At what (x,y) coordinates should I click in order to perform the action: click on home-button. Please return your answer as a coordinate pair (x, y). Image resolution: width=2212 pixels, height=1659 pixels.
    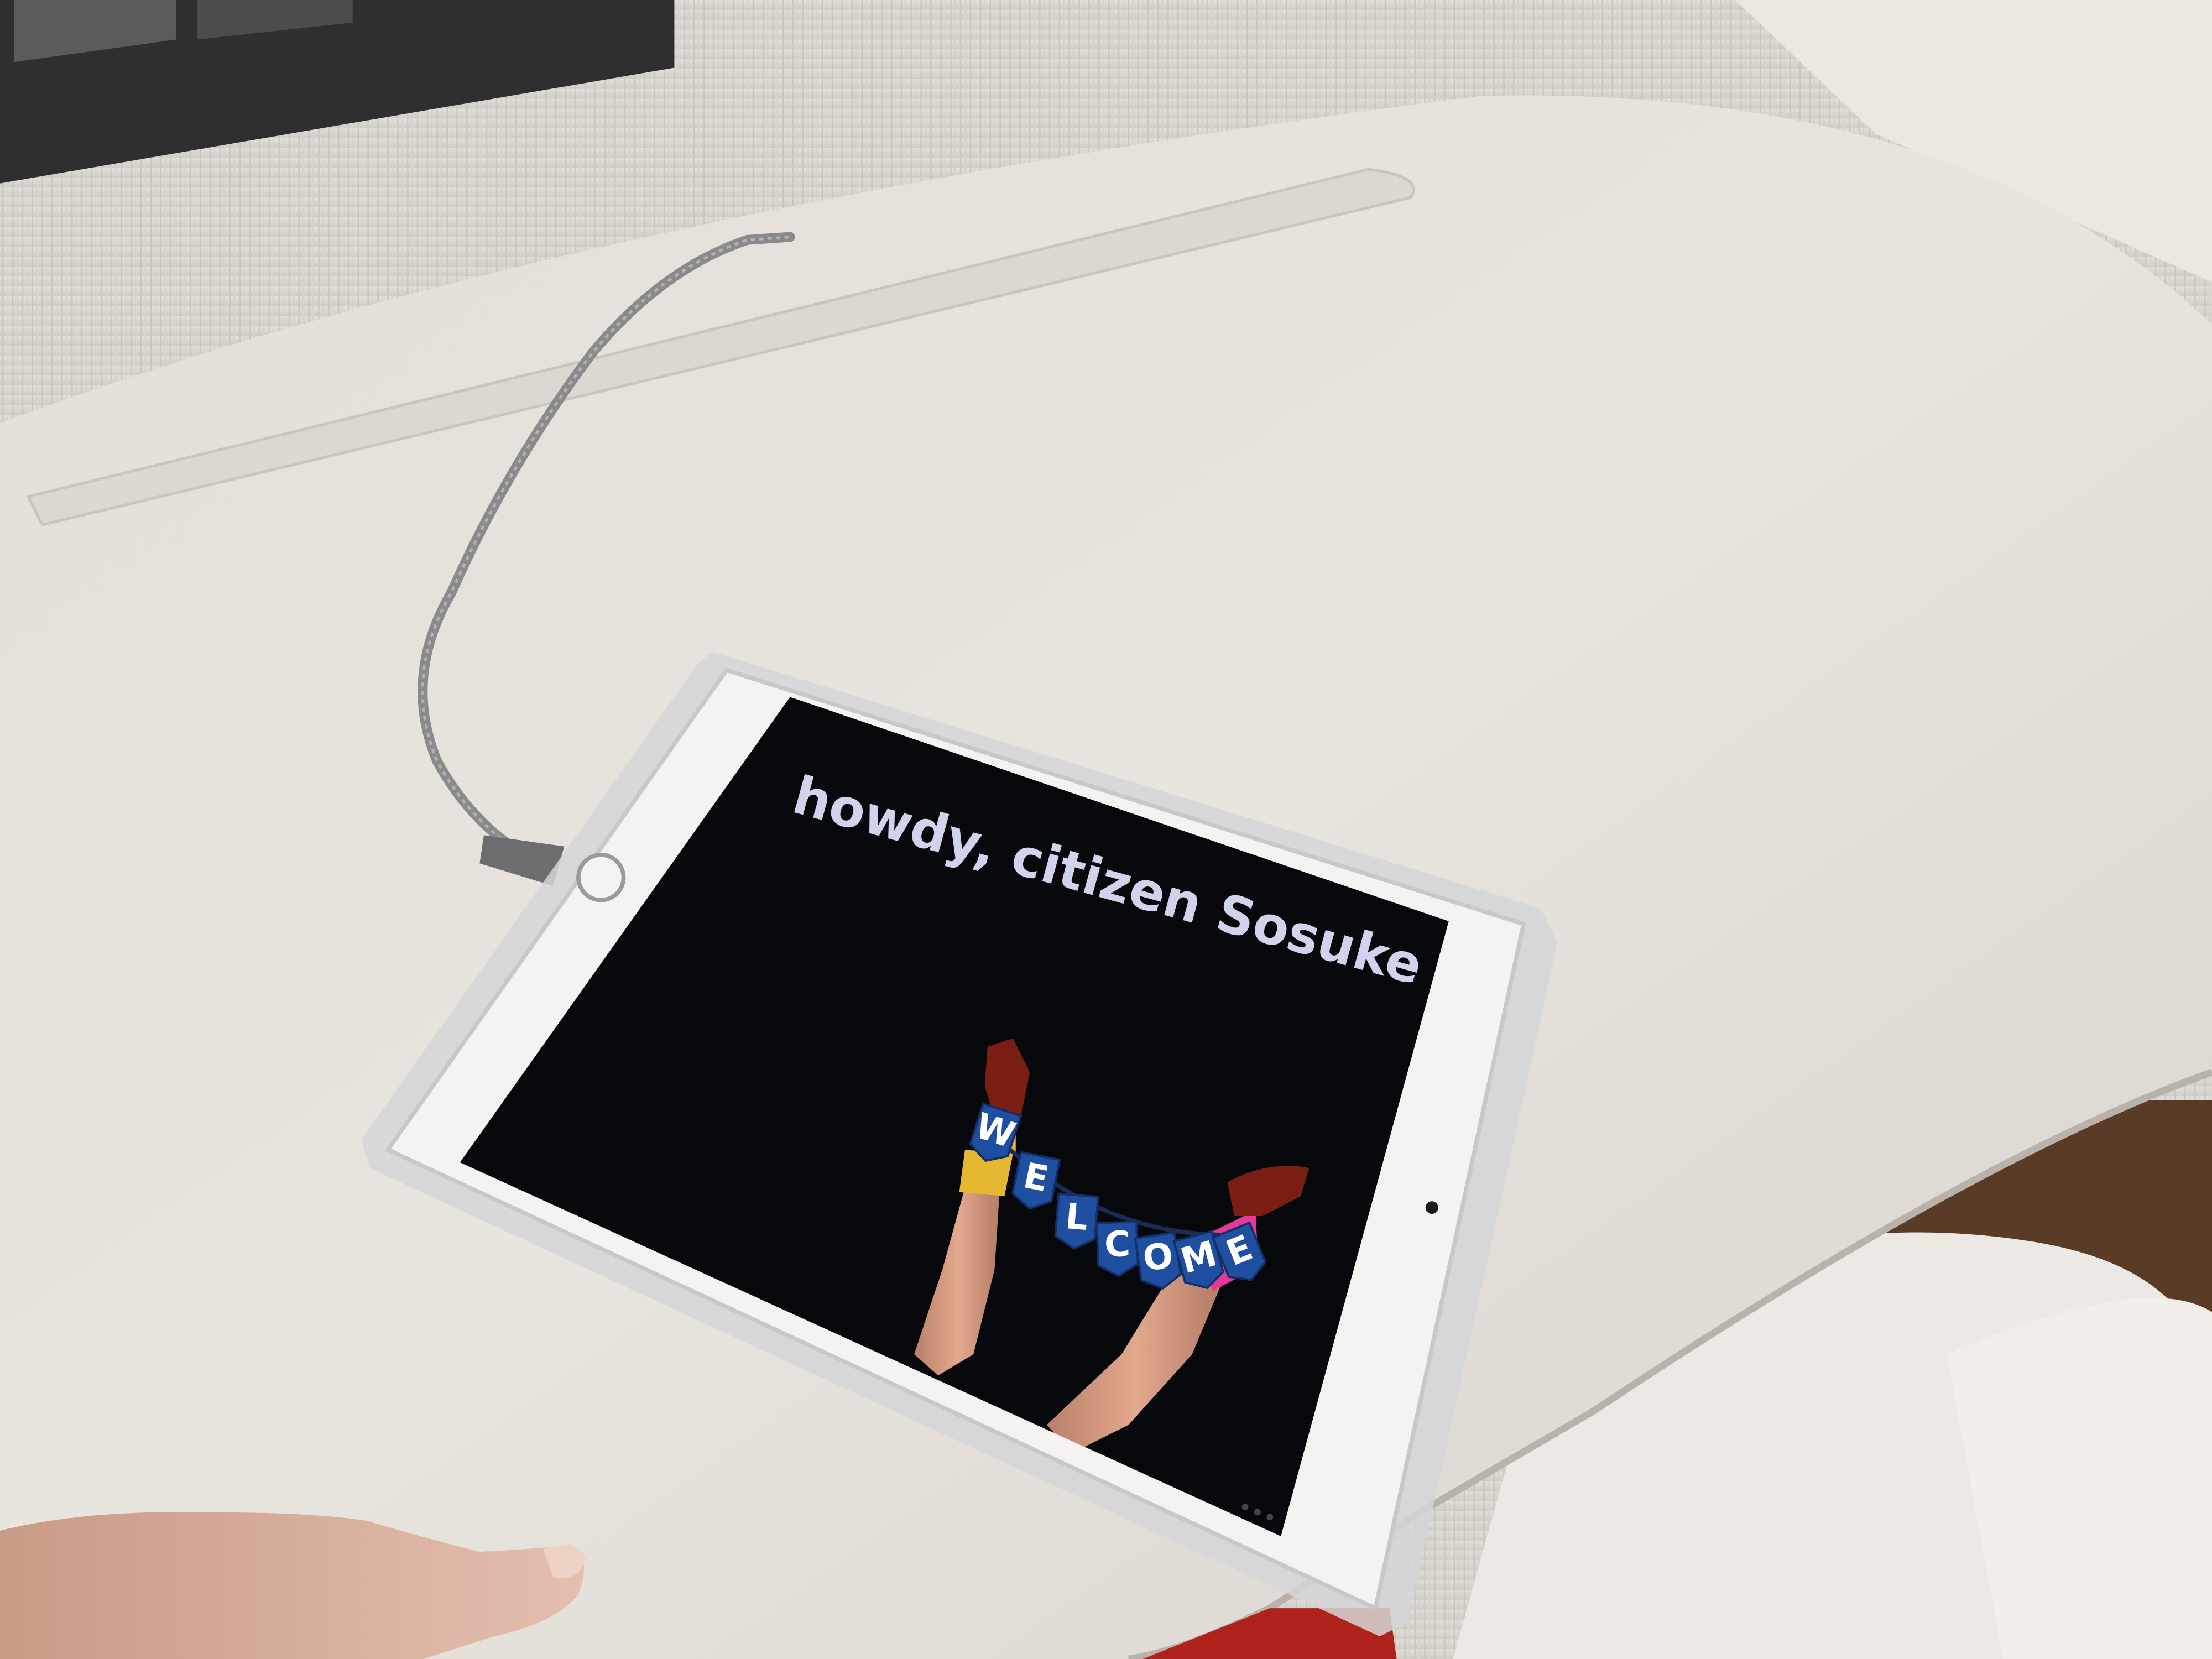
    Looking at the image, I should click on (601, 878).